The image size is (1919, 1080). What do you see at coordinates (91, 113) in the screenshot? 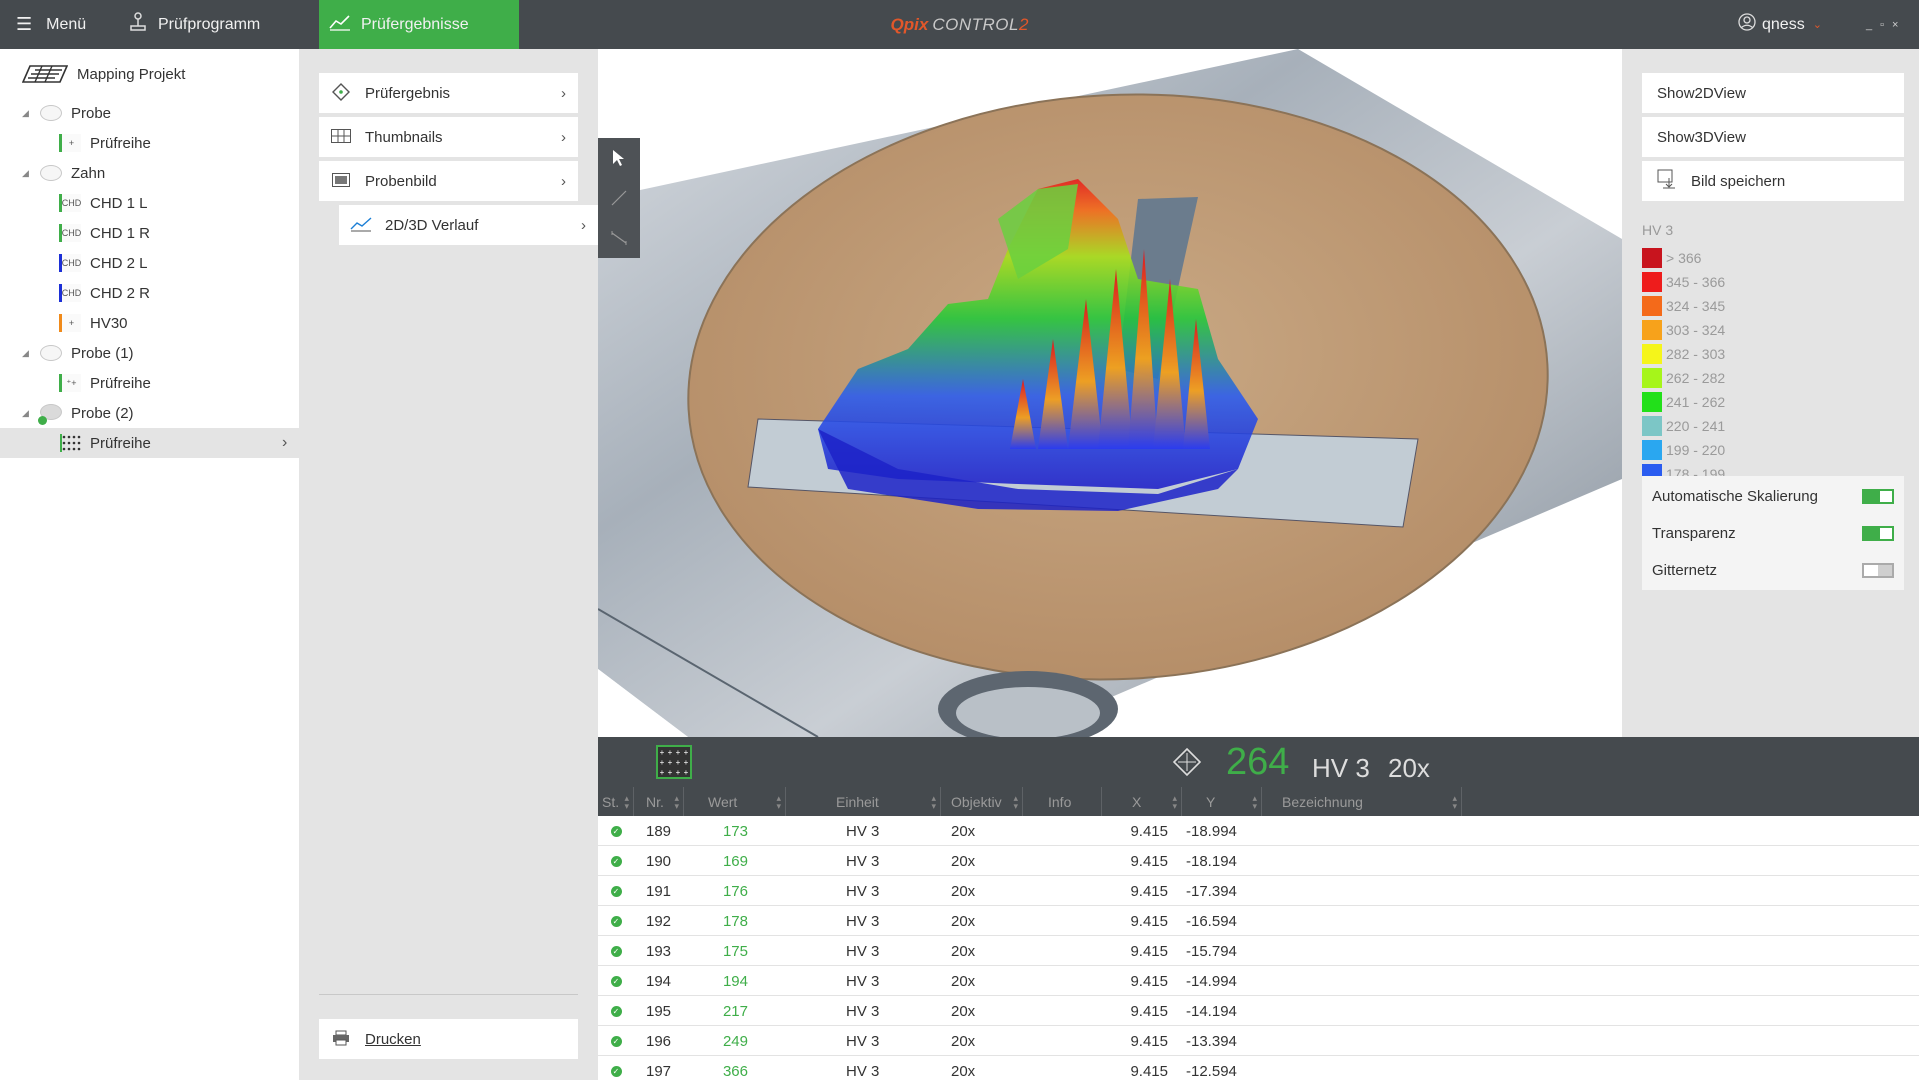
I see `tree-item-label: Probe` at bounding box center [91, 113].